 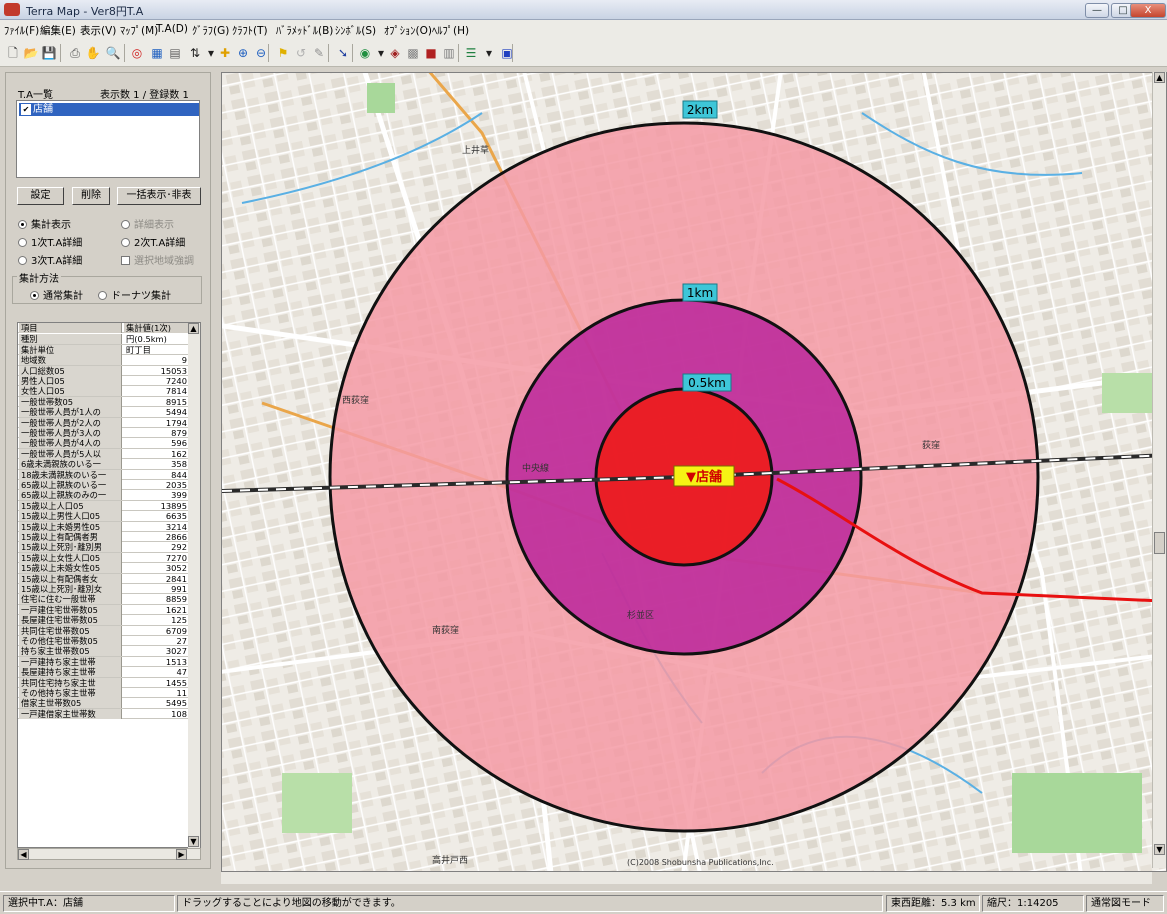 I want to click on table-row: 18歳未満親族のいる一 844, so click(x=109, y=474).